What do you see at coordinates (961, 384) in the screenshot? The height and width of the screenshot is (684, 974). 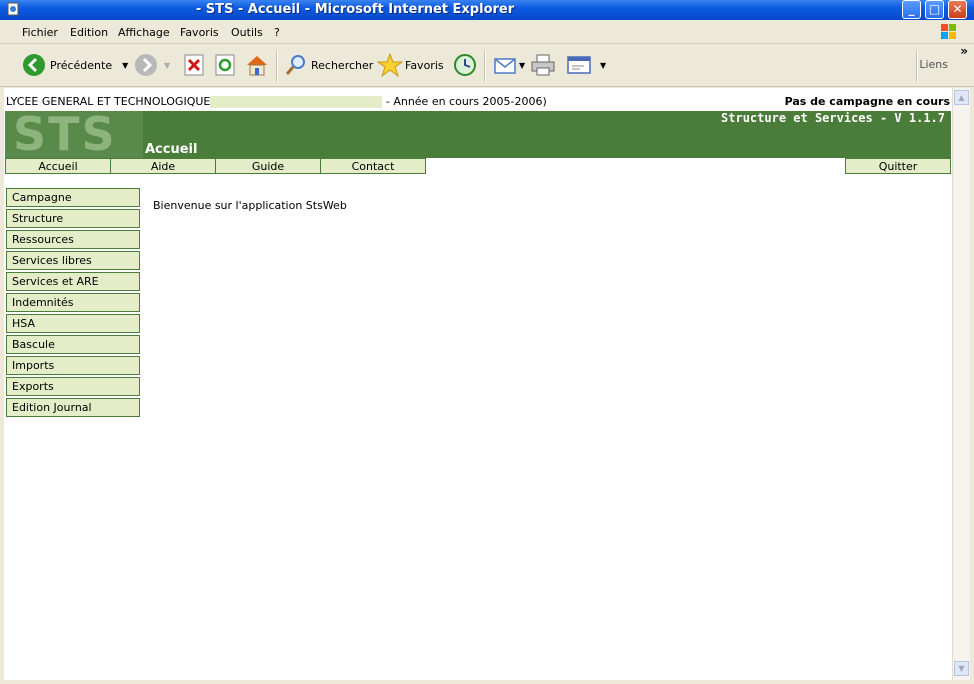 I see `vertical-scrollbar: ▲ ▼` at bounding box center [961, 384].